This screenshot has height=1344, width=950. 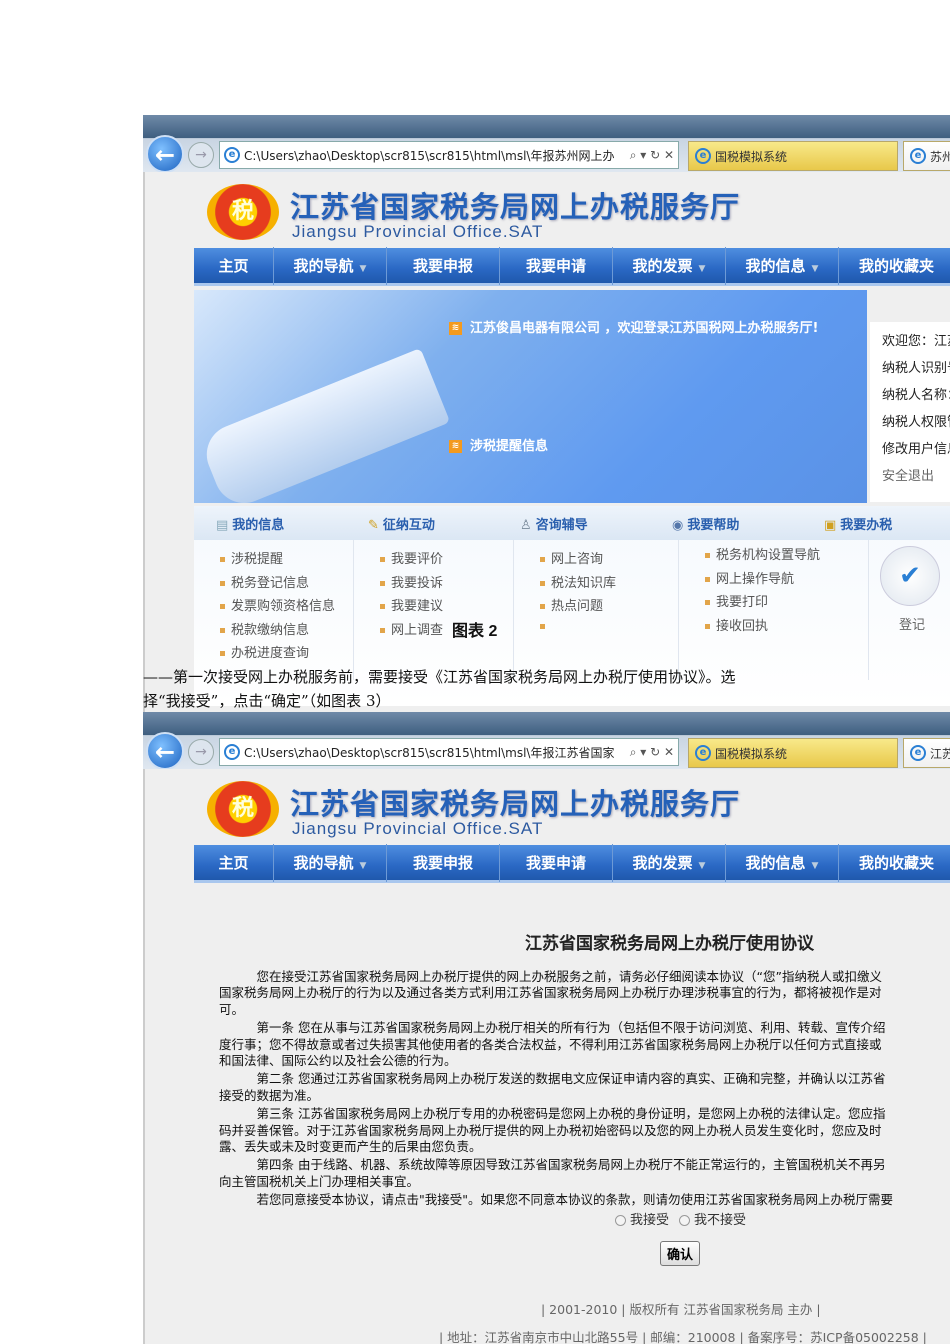 What do you see at coordinates (858, 525) in the screenshot?
I see `section-do-tax: ▣ 我要办税` at bounding box center [858, 525].